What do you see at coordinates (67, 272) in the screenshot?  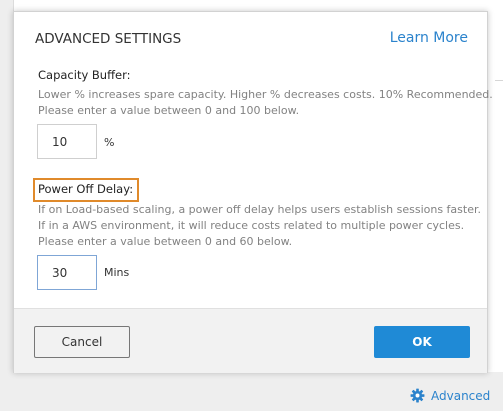 I see `power-off-delay-input` at bounding box center [67, 272].